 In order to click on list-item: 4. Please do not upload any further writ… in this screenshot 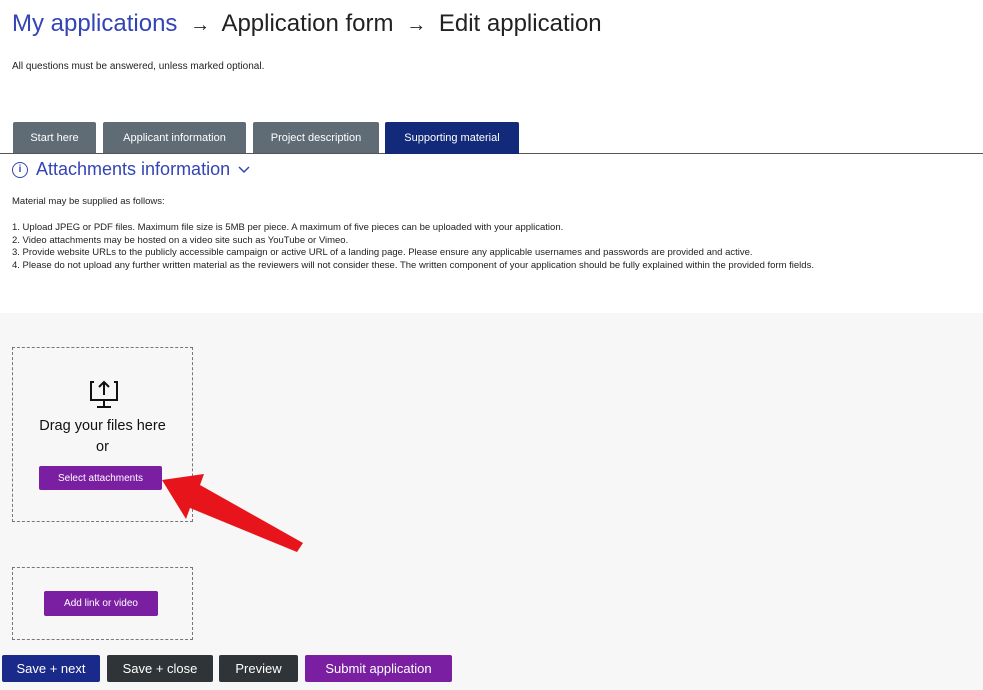, I will do `click(413, 265)`.